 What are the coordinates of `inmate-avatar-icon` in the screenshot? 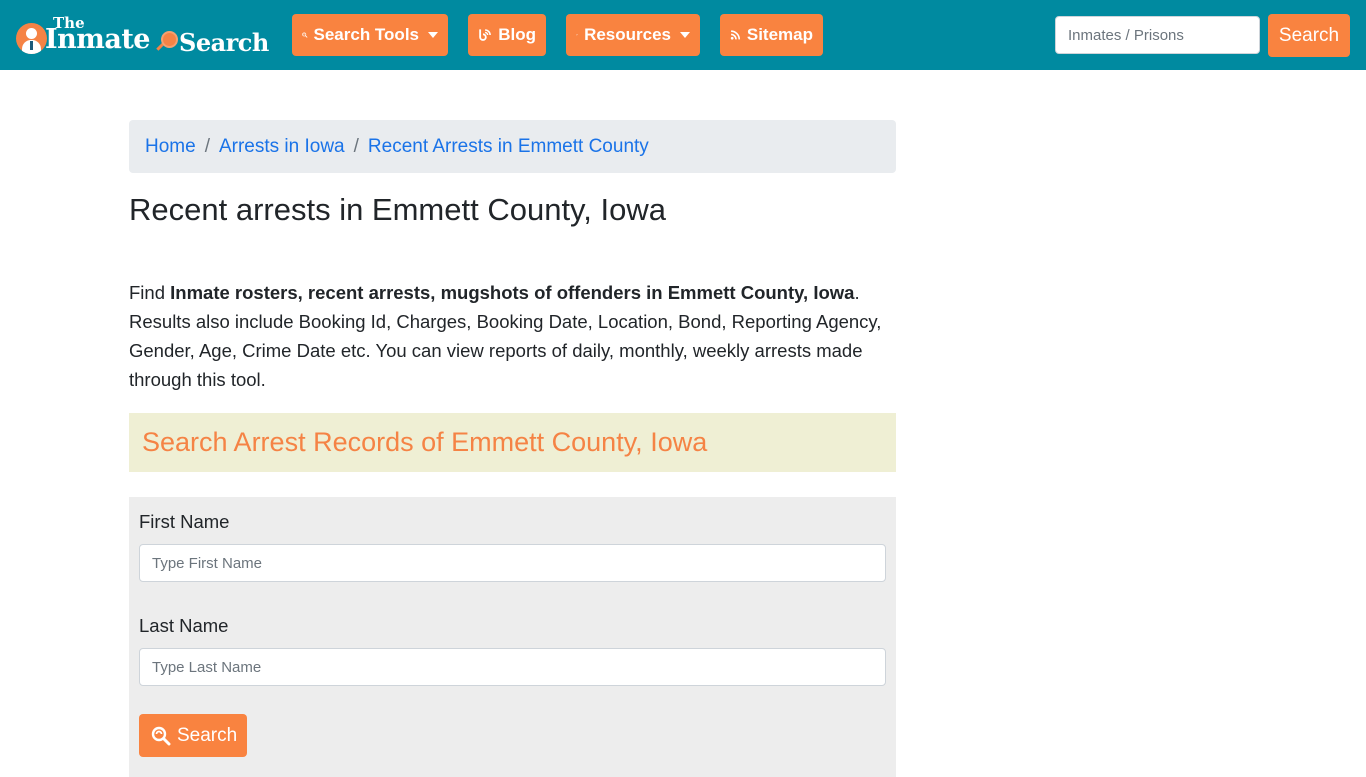 It's located at (31, 38).